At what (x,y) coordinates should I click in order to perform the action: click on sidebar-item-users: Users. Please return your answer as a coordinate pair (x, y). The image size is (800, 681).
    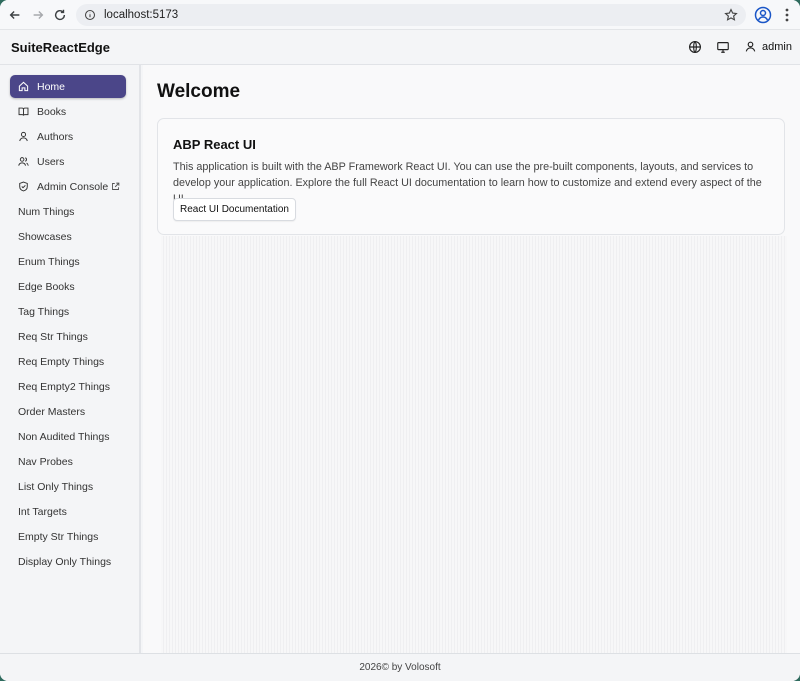
    Looking at the image, I should click on (68, 161).